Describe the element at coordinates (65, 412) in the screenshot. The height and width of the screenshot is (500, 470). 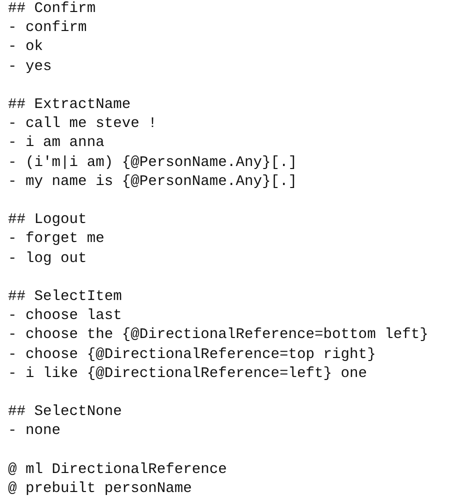
I see `section-heading: ## SelectNone` at that location.